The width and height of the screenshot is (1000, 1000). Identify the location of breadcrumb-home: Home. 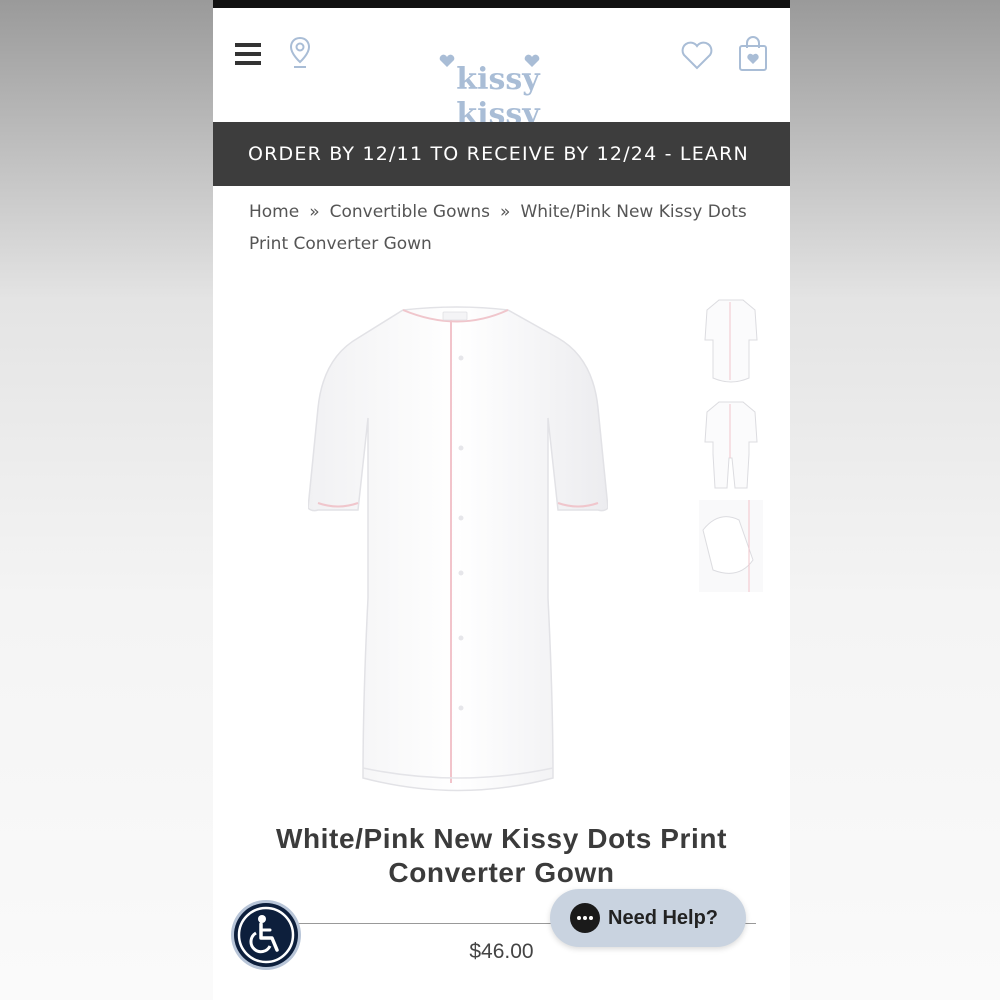
(274, 212).